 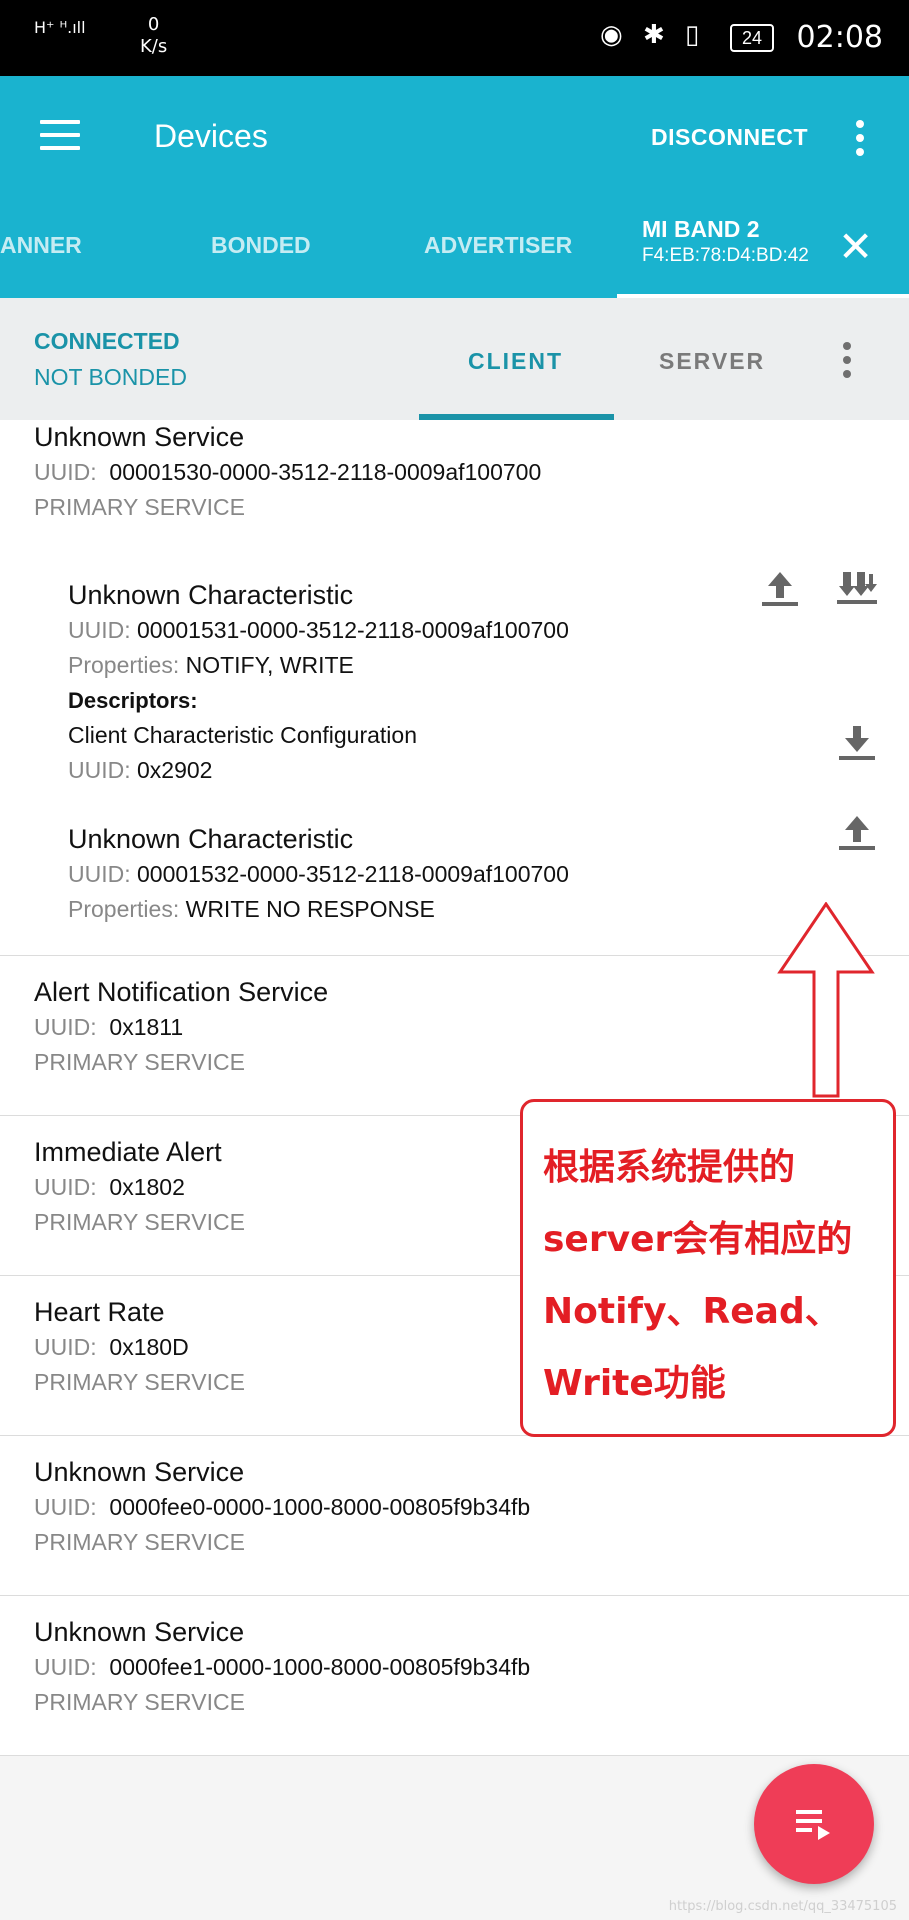 I want to click on tab-client: CLIENT, so click(x=515, y=361).